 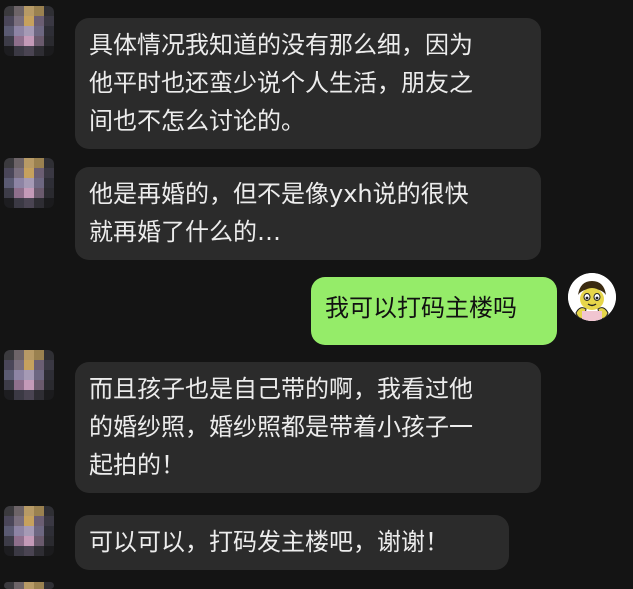 What do you see at coordinates (269, 542) in the screenshot?
I see `message-line: 可以可以，打码发主楼吧，谢谢！` at bounding box center [269, 542].